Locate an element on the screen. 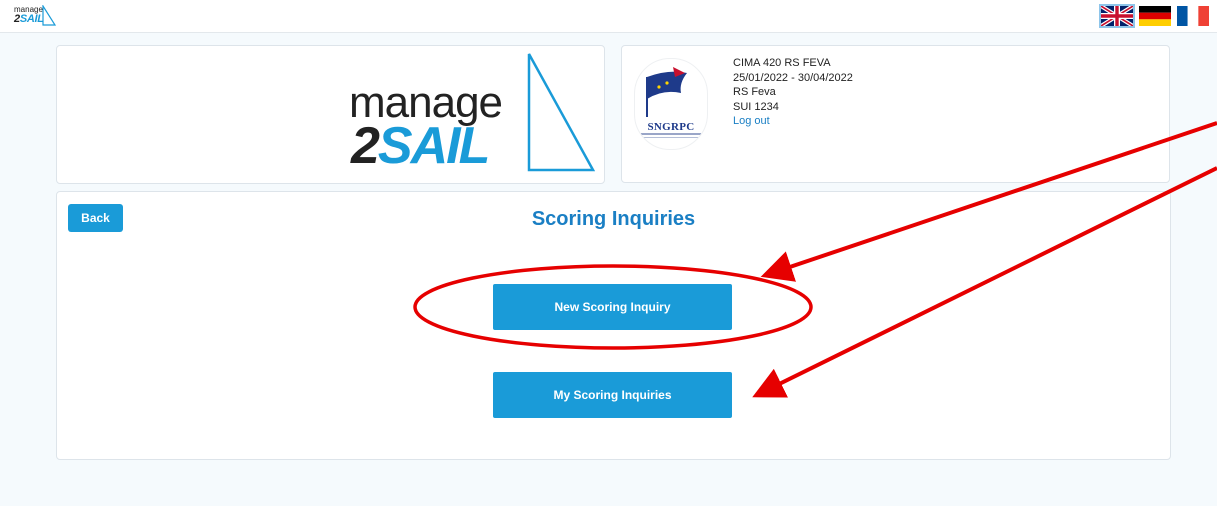  event-name: CIMA 420 RS FEVA is located at coordinates (782, 63).